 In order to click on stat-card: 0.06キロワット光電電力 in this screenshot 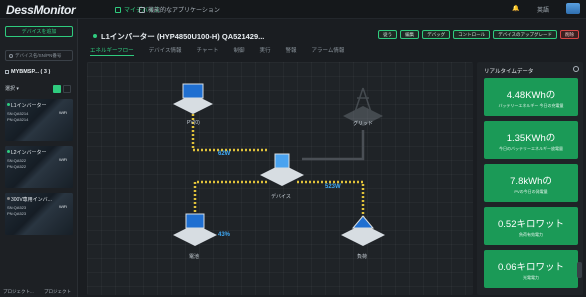, I will do `click(531, 269)`.